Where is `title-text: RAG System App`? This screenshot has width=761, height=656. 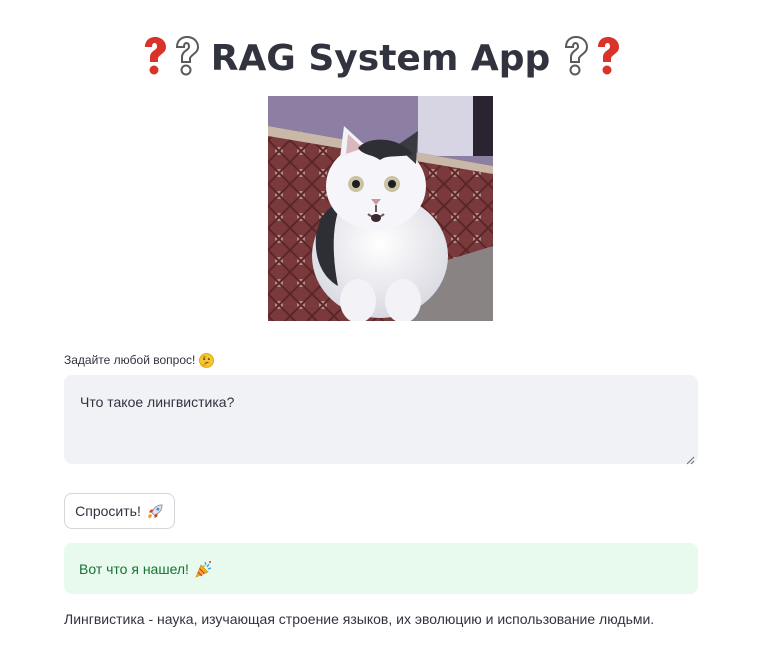 title-text: RAG System App is located at coordinates (380, 58).